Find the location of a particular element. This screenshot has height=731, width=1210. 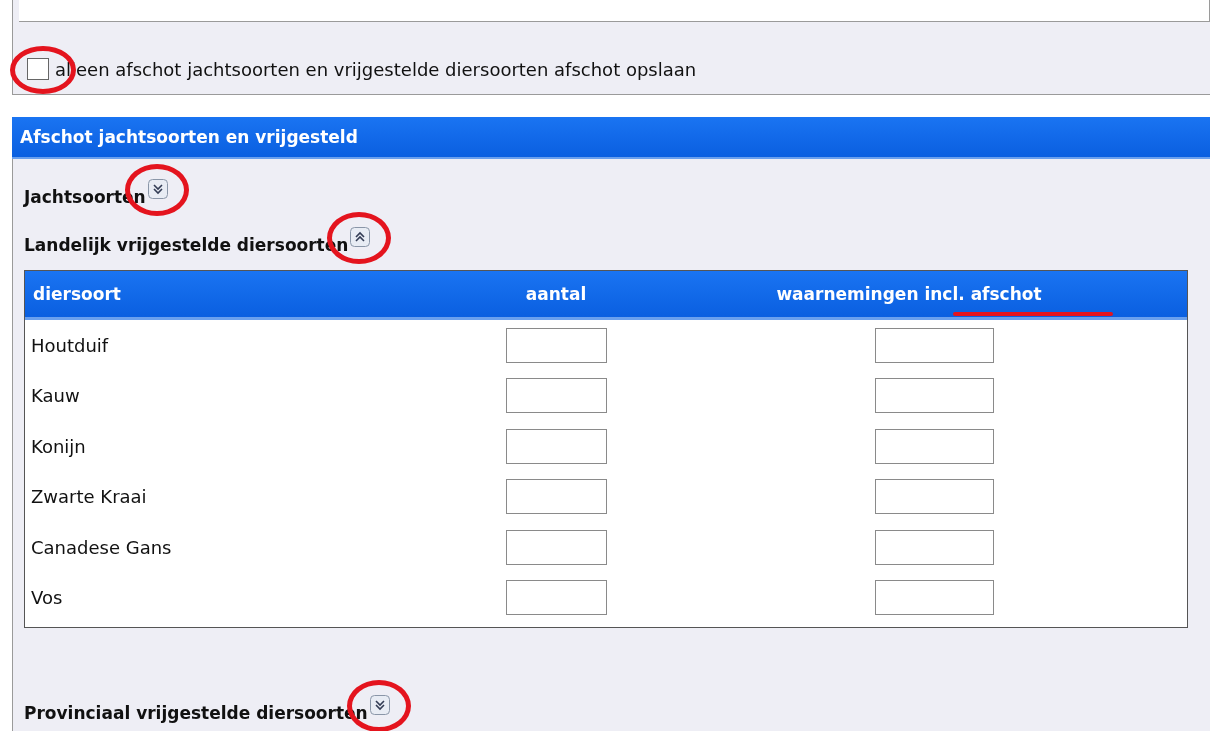

species-name: Houtduif is located at coordinates (70, 345).